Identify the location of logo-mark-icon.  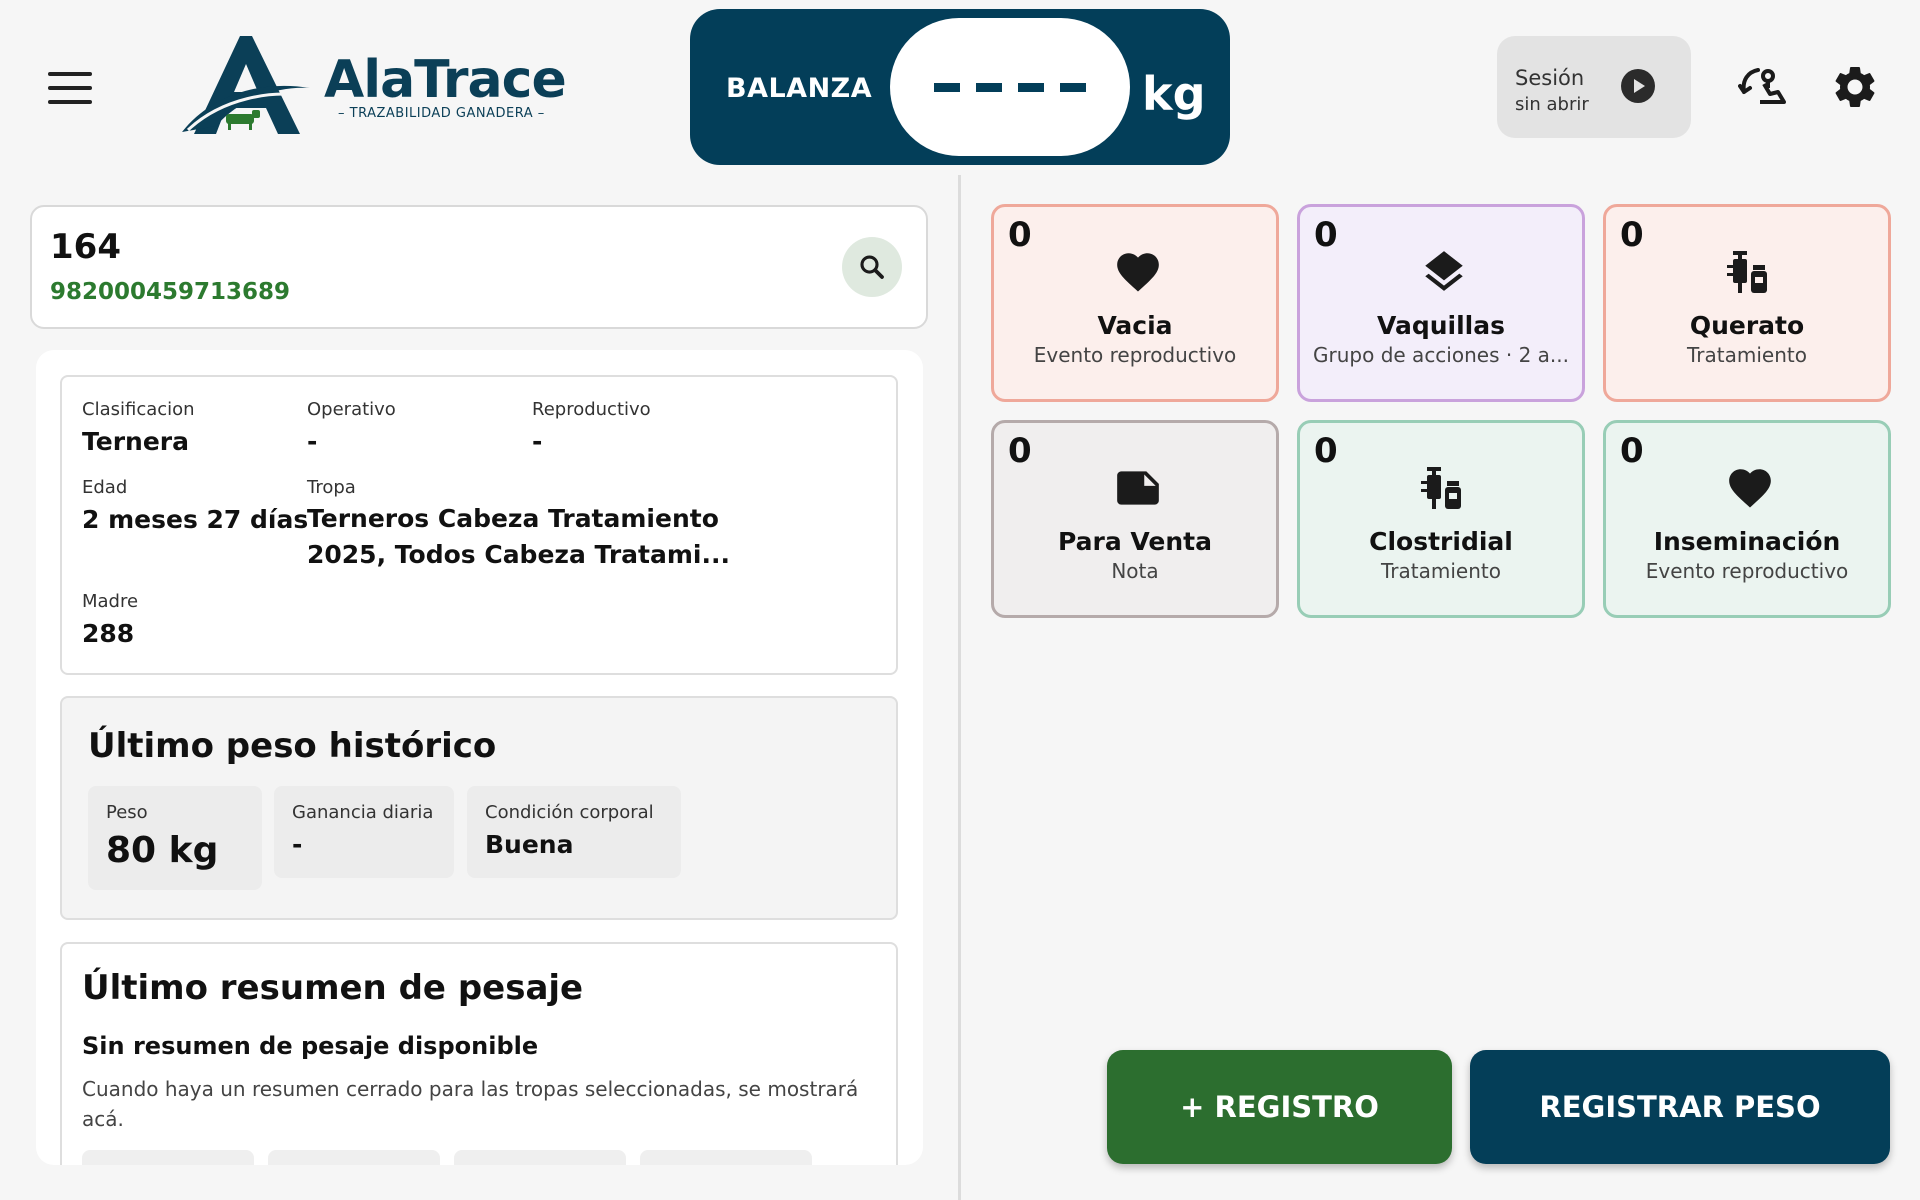
(246, 85).